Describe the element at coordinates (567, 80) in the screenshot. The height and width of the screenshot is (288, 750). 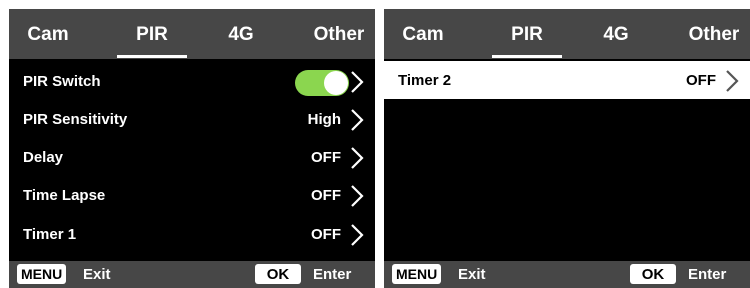
I see `menu-row-timer-2: Timer 2 OFF` at that location.